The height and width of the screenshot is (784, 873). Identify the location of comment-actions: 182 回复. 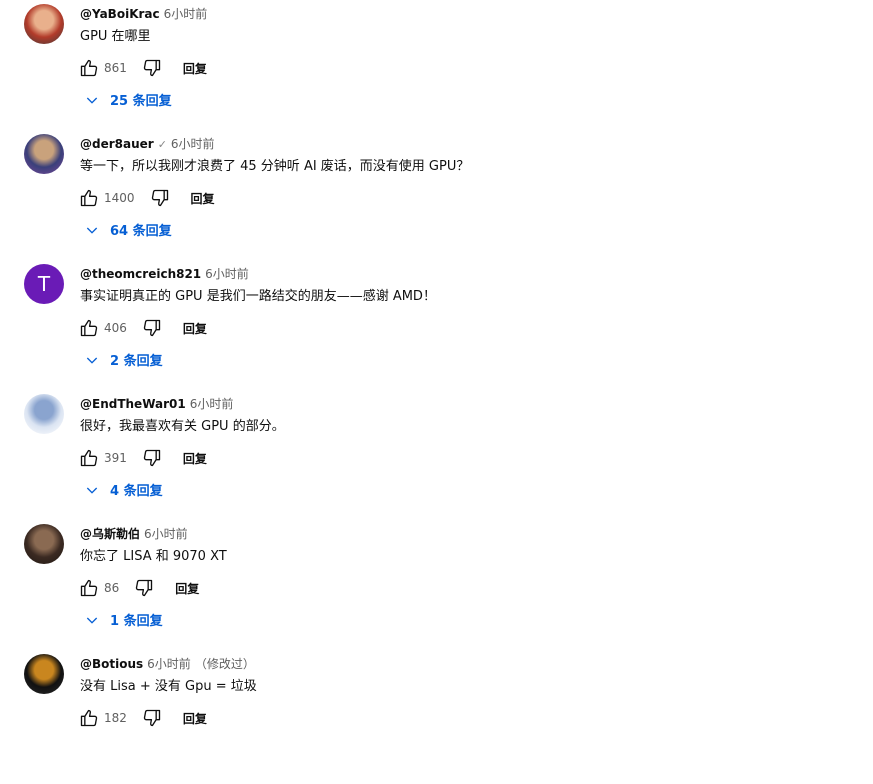
(142, 718).